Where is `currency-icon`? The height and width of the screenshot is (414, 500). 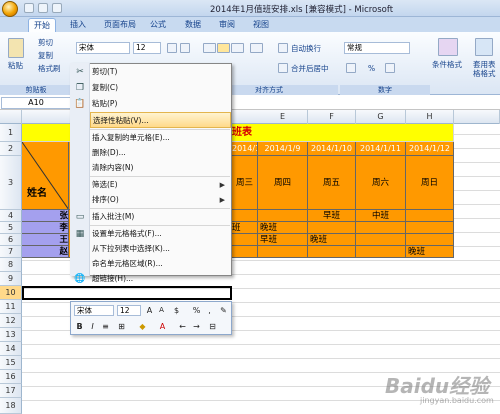
currency-icon is located at coordinates (351, 68).